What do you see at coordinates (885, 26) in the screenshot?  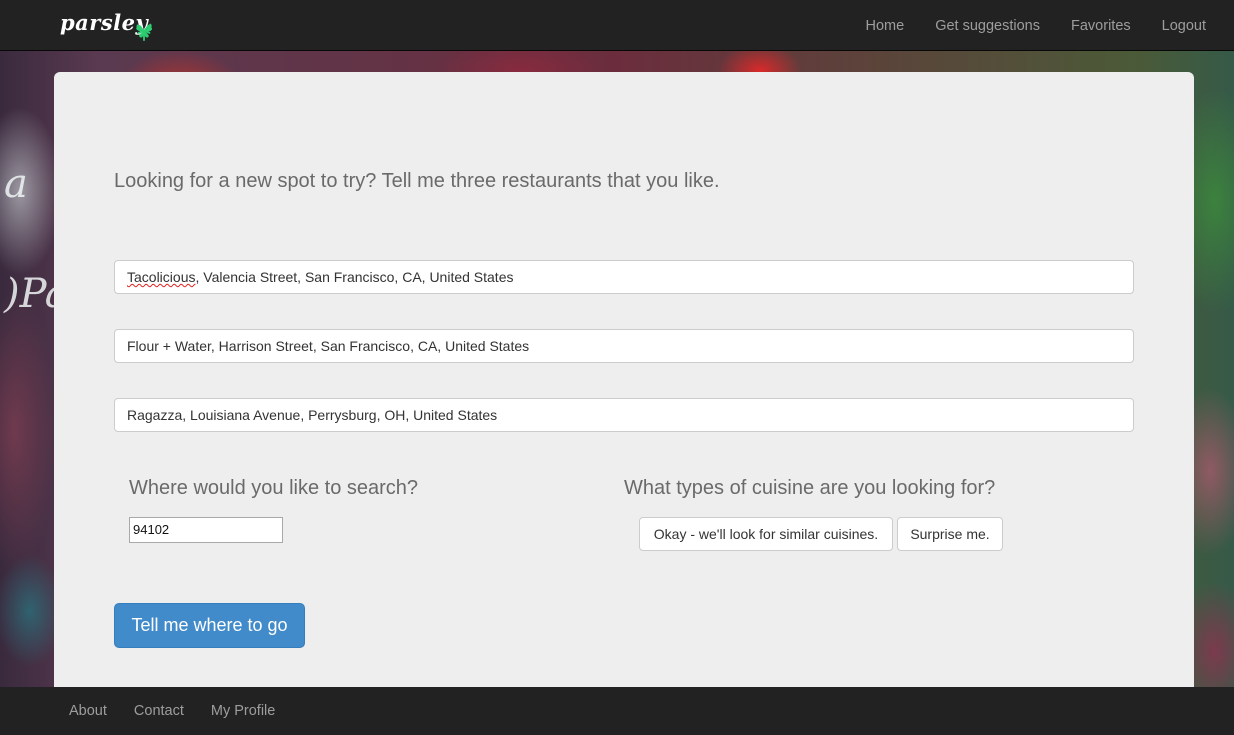 I see `nav-home: Home` at bounding box center [885, 26].